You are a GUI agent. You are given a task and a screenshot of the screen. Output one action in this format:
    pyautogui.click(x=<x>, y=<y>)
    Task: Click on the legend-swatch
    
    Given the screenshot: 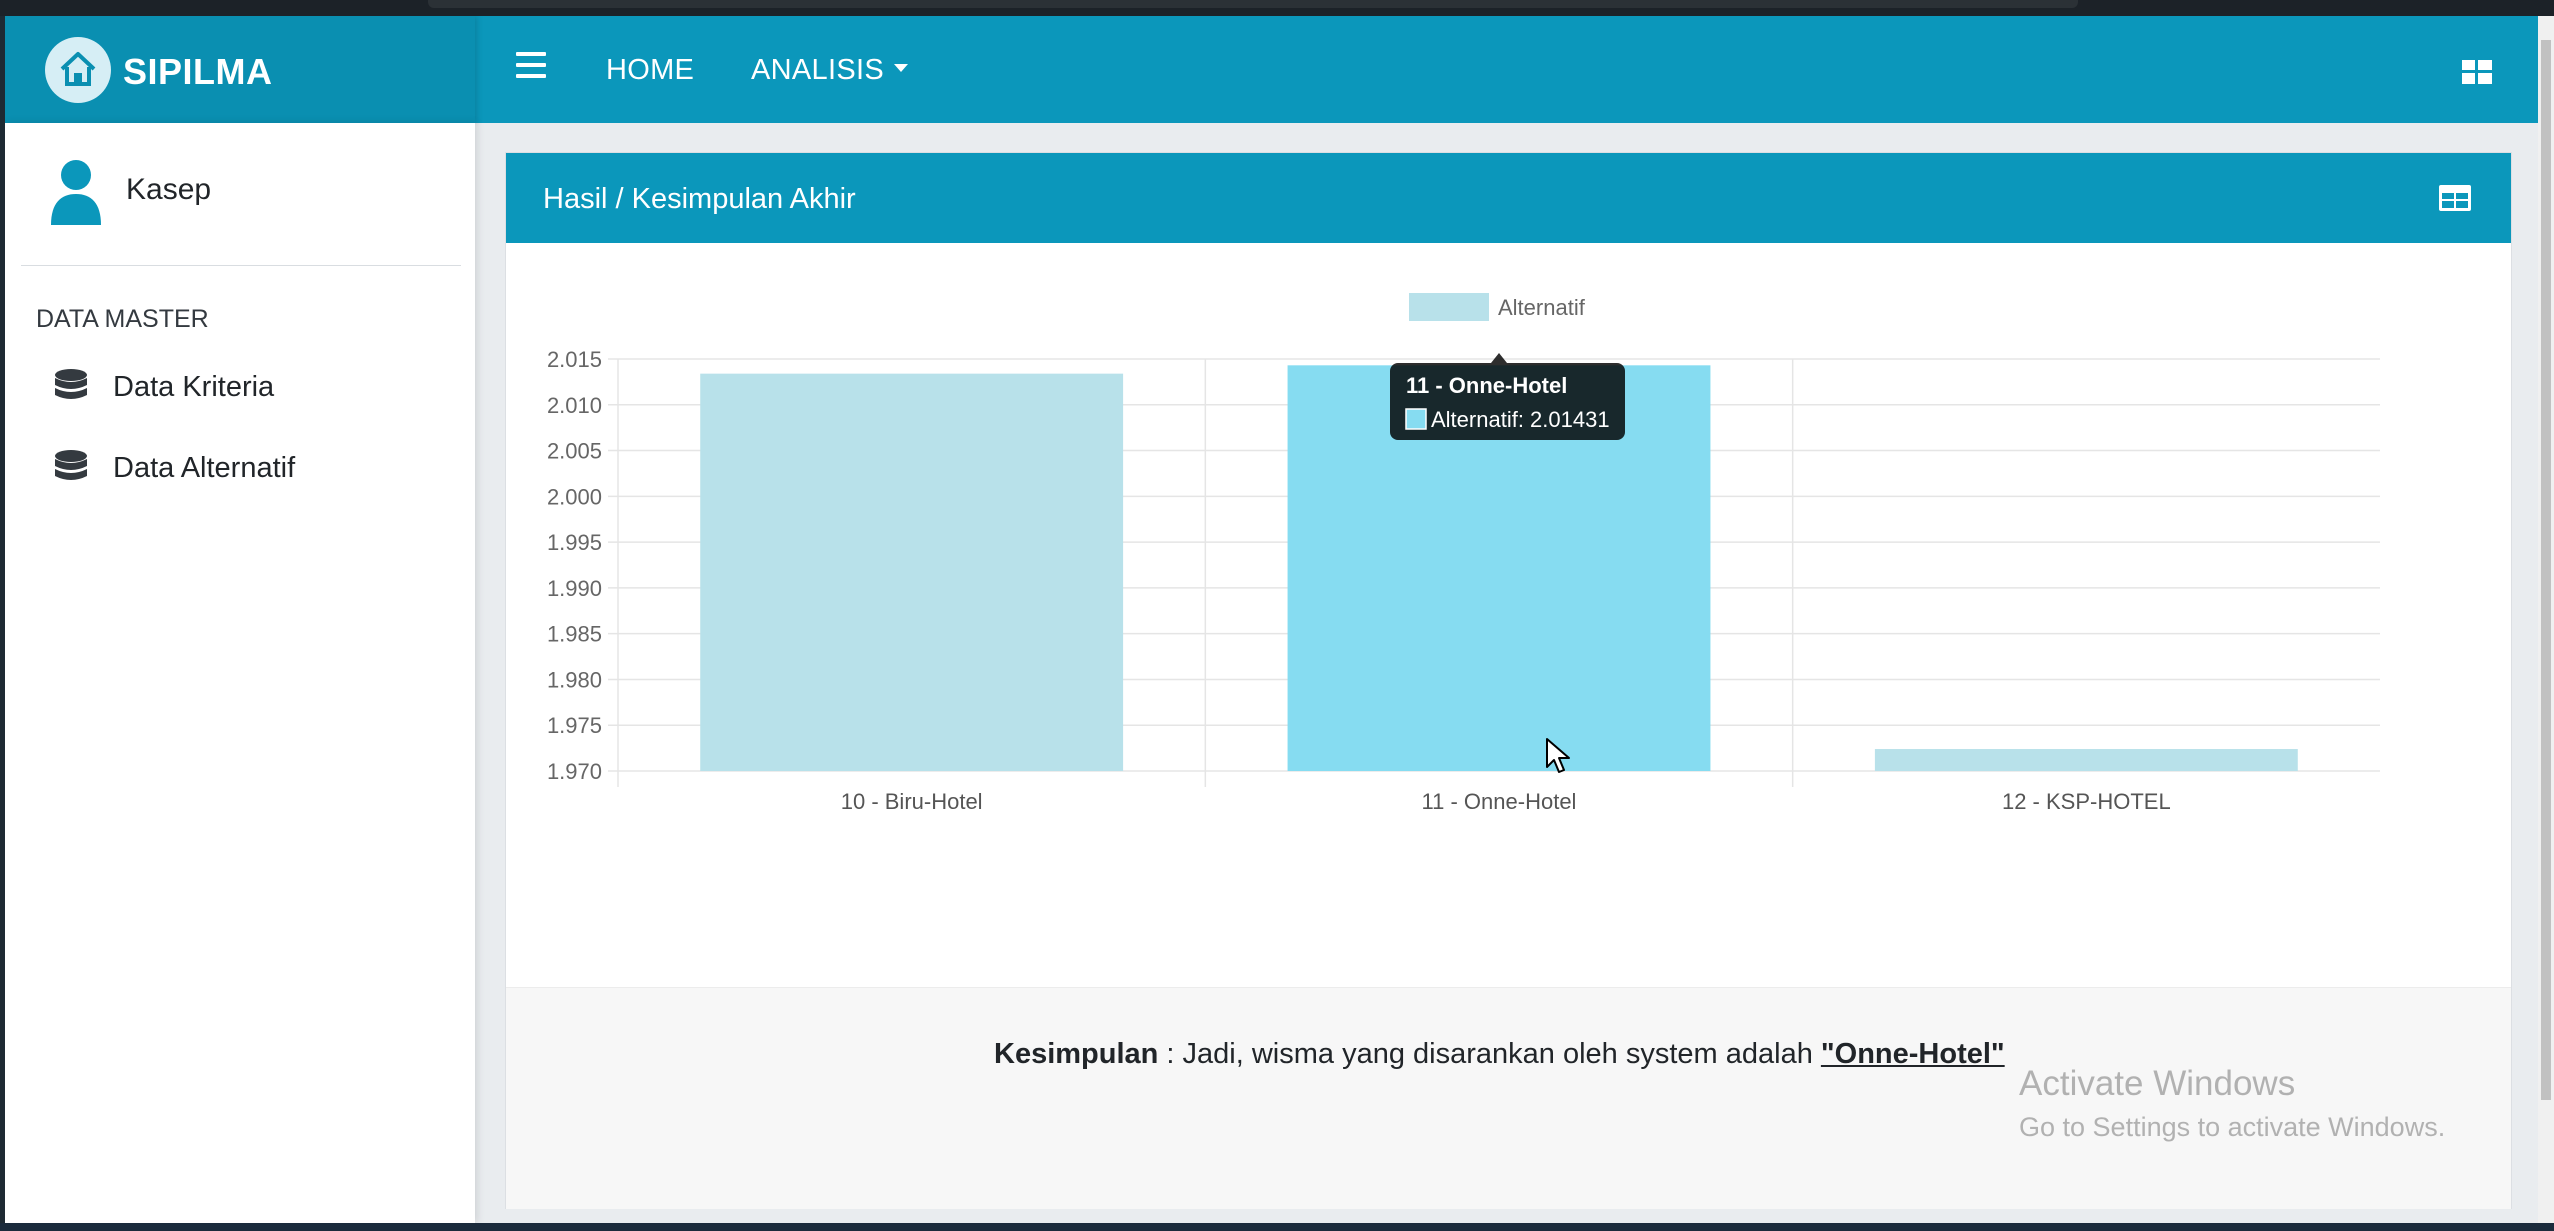 What is the action you would take?
    pyautogui.click(x=1449, y=307)
    